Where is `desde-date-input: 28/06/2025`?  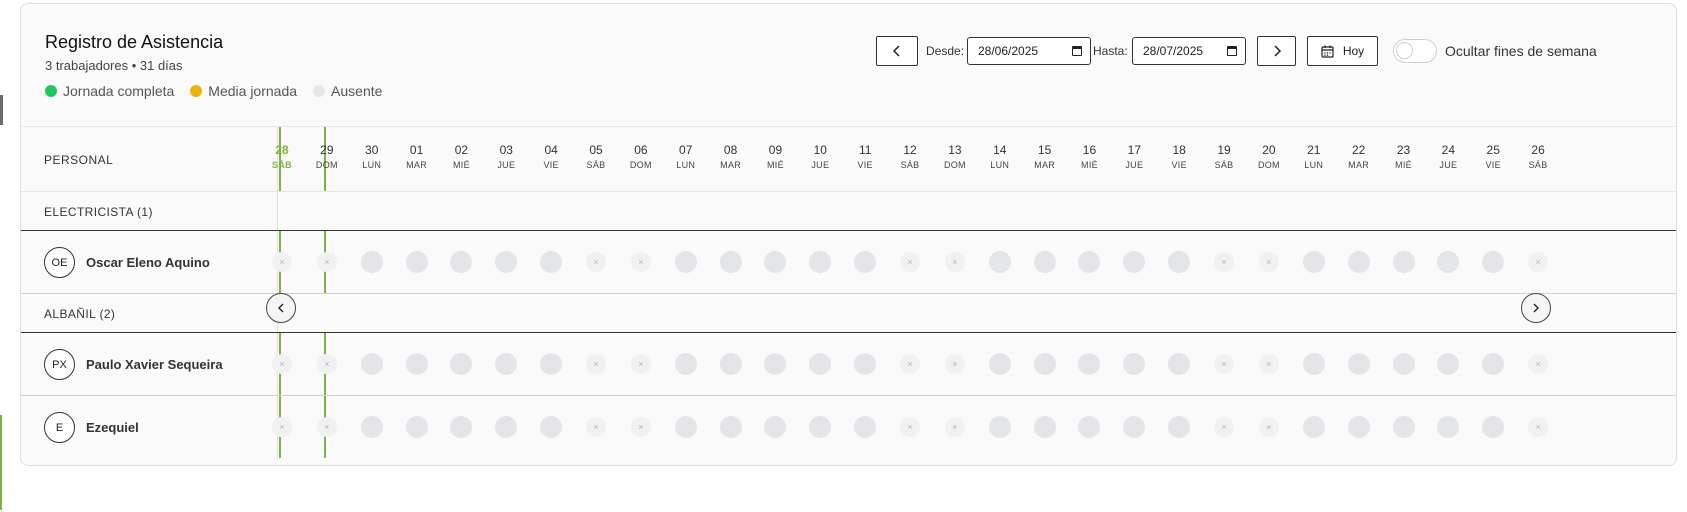
desde-date-input: 28/06/2025 is located at coordinates (1029, 51).